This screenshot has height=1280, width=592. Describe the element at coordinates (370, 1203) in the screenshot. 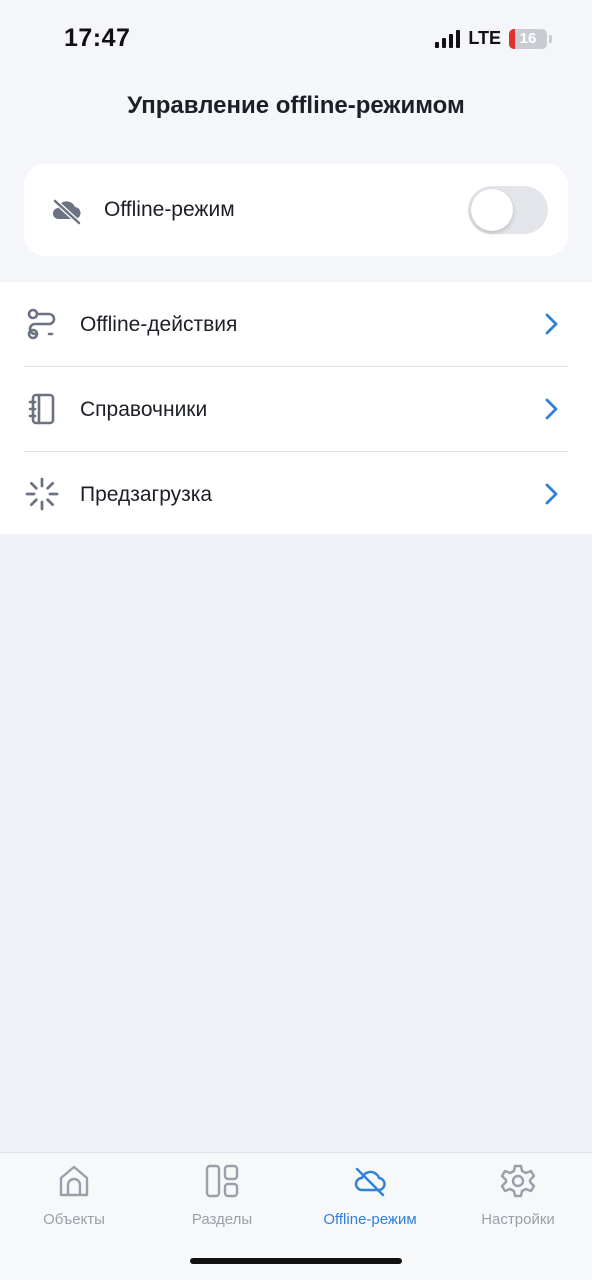

I see `tab-offline-mode: Offline-режим` at that location.